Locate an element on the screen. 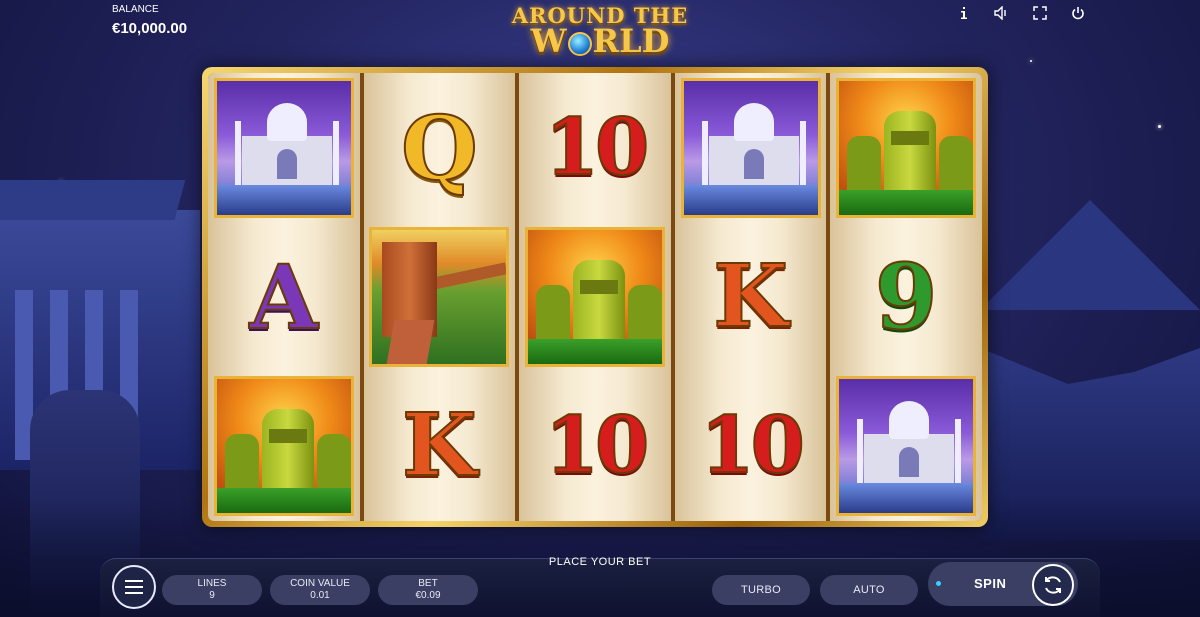 The height and width of the screenshot is (617, 1200). lines-value: 9 is located at coordinates (212, 595).